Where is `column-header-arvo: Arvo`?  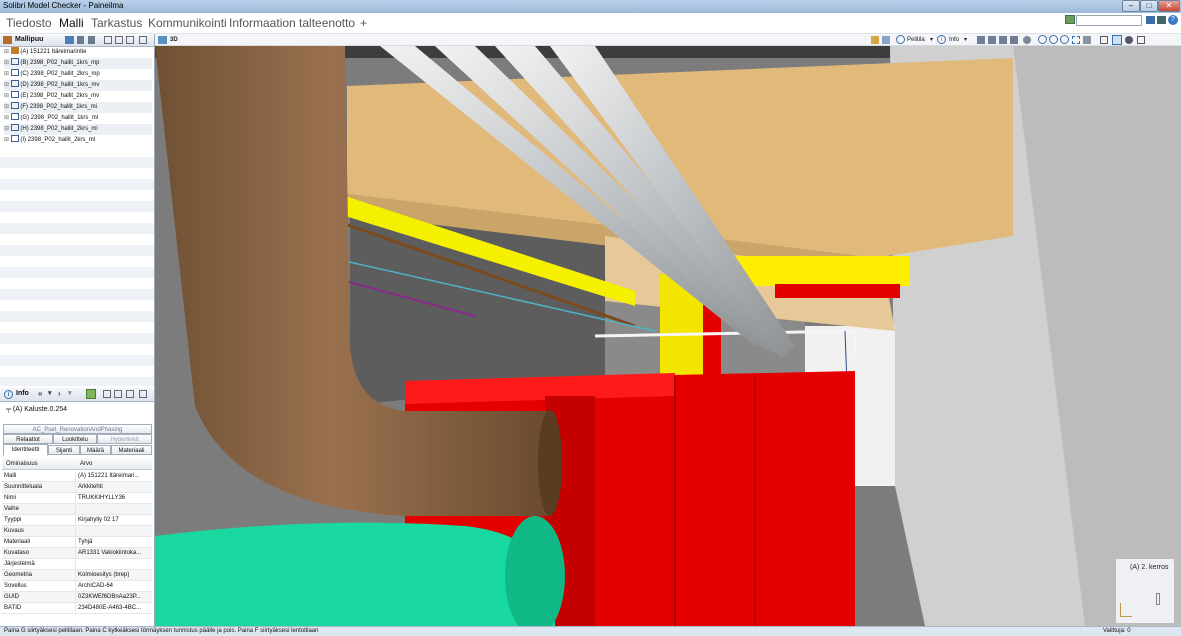
column-header-arvo: Arvo is located at coordinates (86, 464).